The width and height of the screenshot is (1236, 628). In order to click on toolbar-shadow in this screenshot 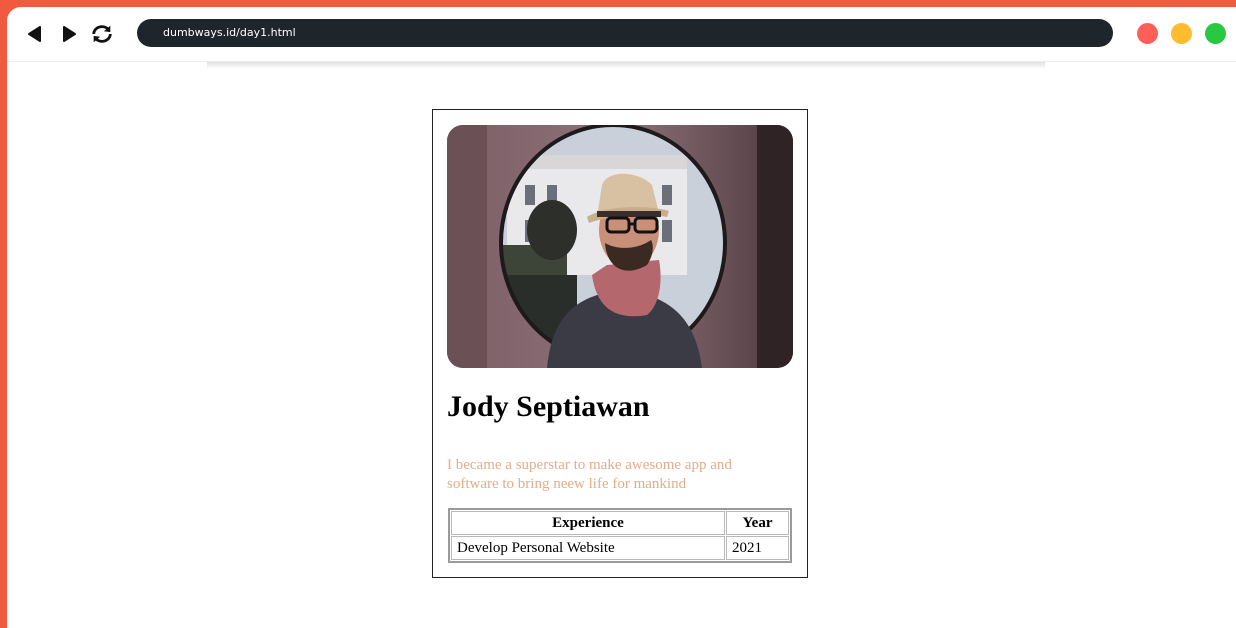, I will do `click(626, 65)`.